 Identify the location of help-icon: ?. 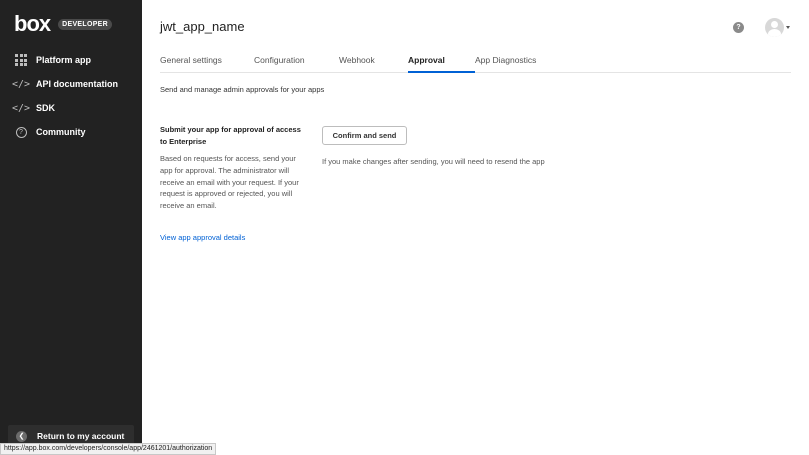
(738, 27).